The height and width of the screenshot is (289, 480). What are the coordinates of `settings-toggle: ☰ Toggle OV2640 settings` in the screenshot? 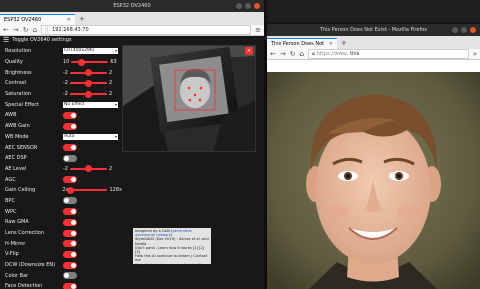 It's located at (132, 40).